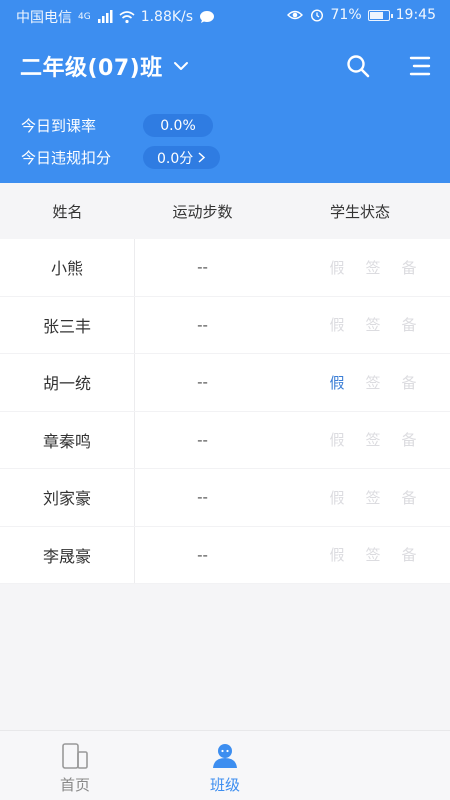  Describe the element at coordinates (75, 756) in the screenshot. I see `home-icon` at that location.